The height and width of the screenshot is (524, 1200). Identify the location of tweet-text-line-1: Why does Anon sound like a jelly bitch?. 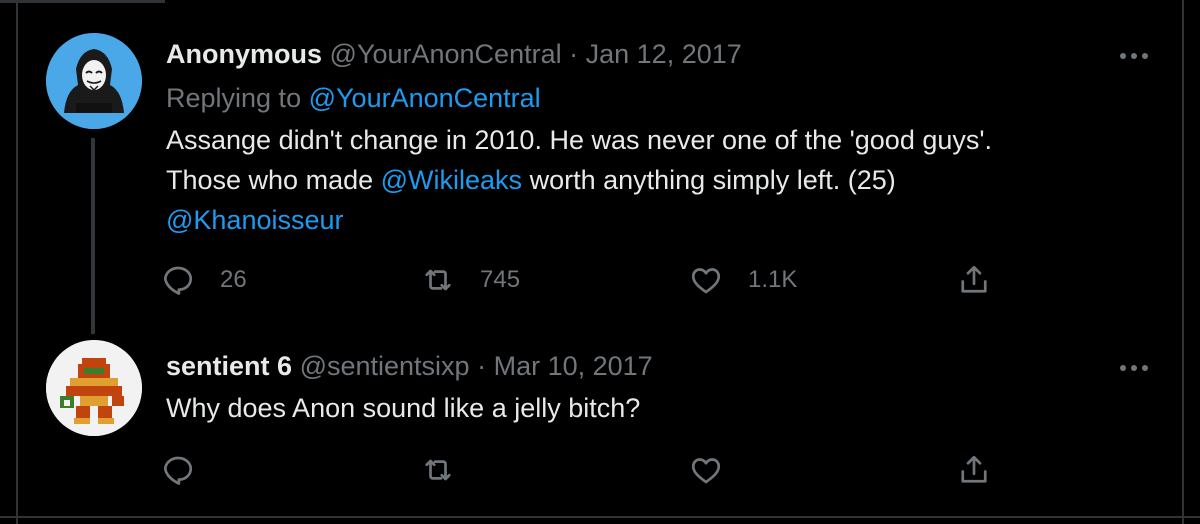
(403, 408).